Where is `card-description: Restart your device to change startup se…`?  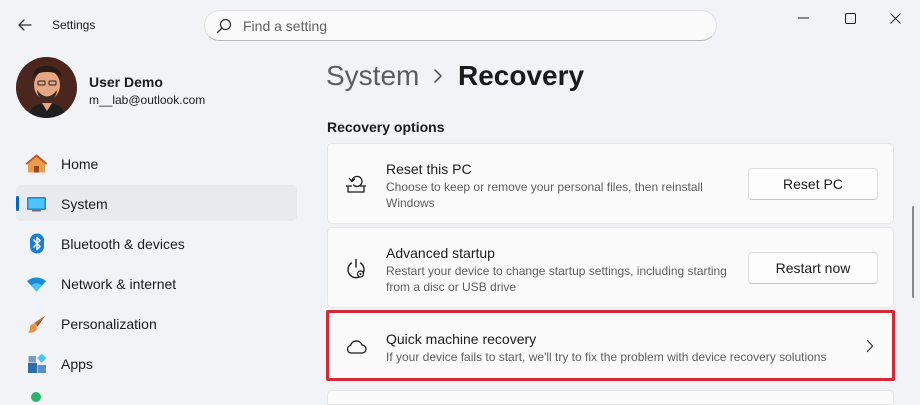
card-description: Restart your device to change startup se… is located at coordinates (556, 279).